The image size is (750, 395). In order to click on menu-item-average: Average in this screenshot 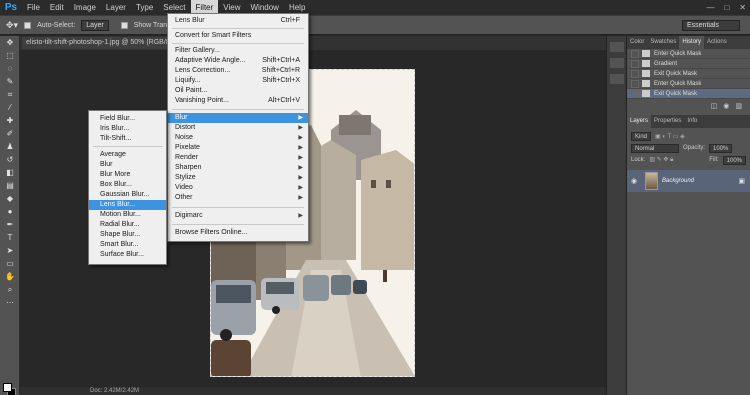, I will do `click(127, 155)`.